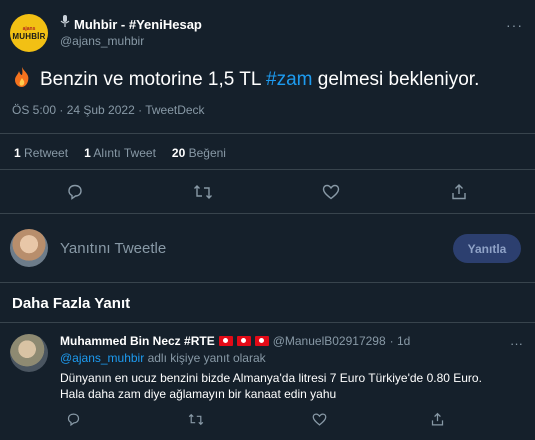  Describe the element at coordinates (29, 353) in the screenshot. I see `reply-author-avatar` at that location.